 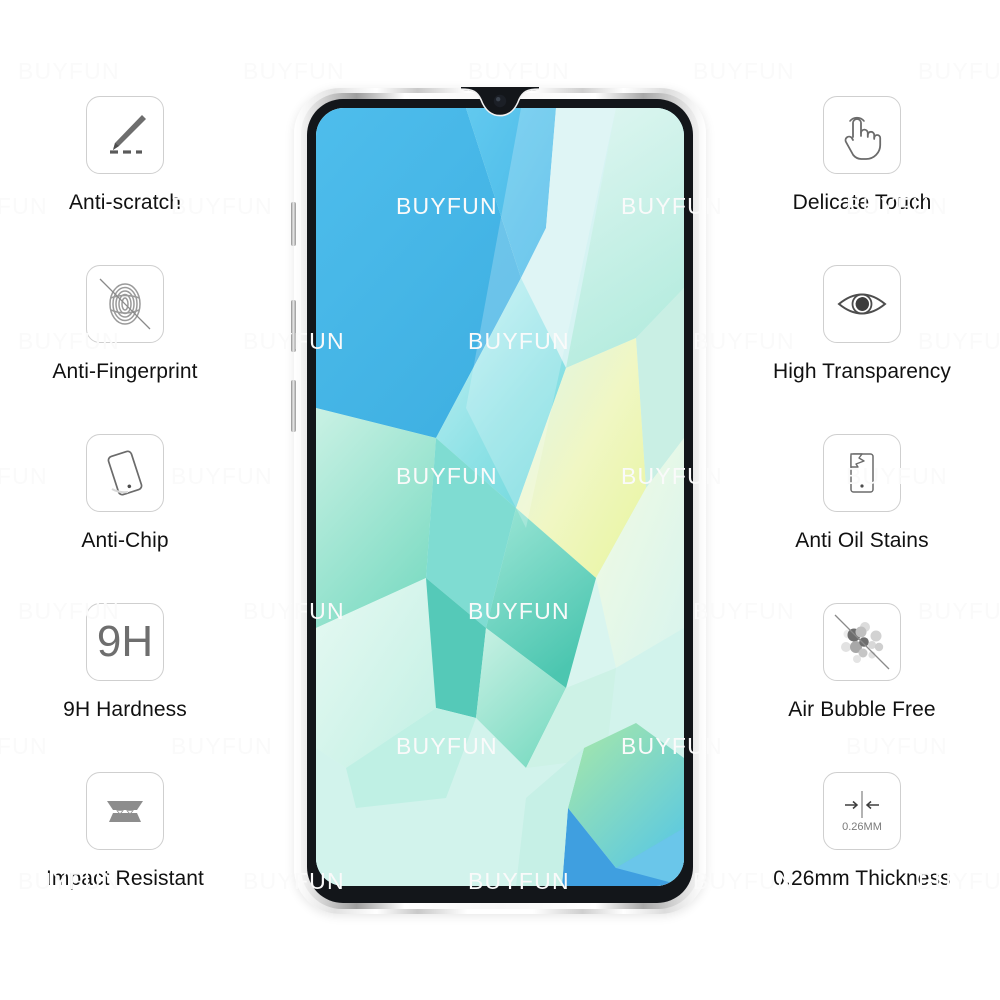 What do you see at coordinates (862, 180) in the screenshot?
I see `feature-item-delicate-touch: Delicate Touch` at bounding box center [862, 180].